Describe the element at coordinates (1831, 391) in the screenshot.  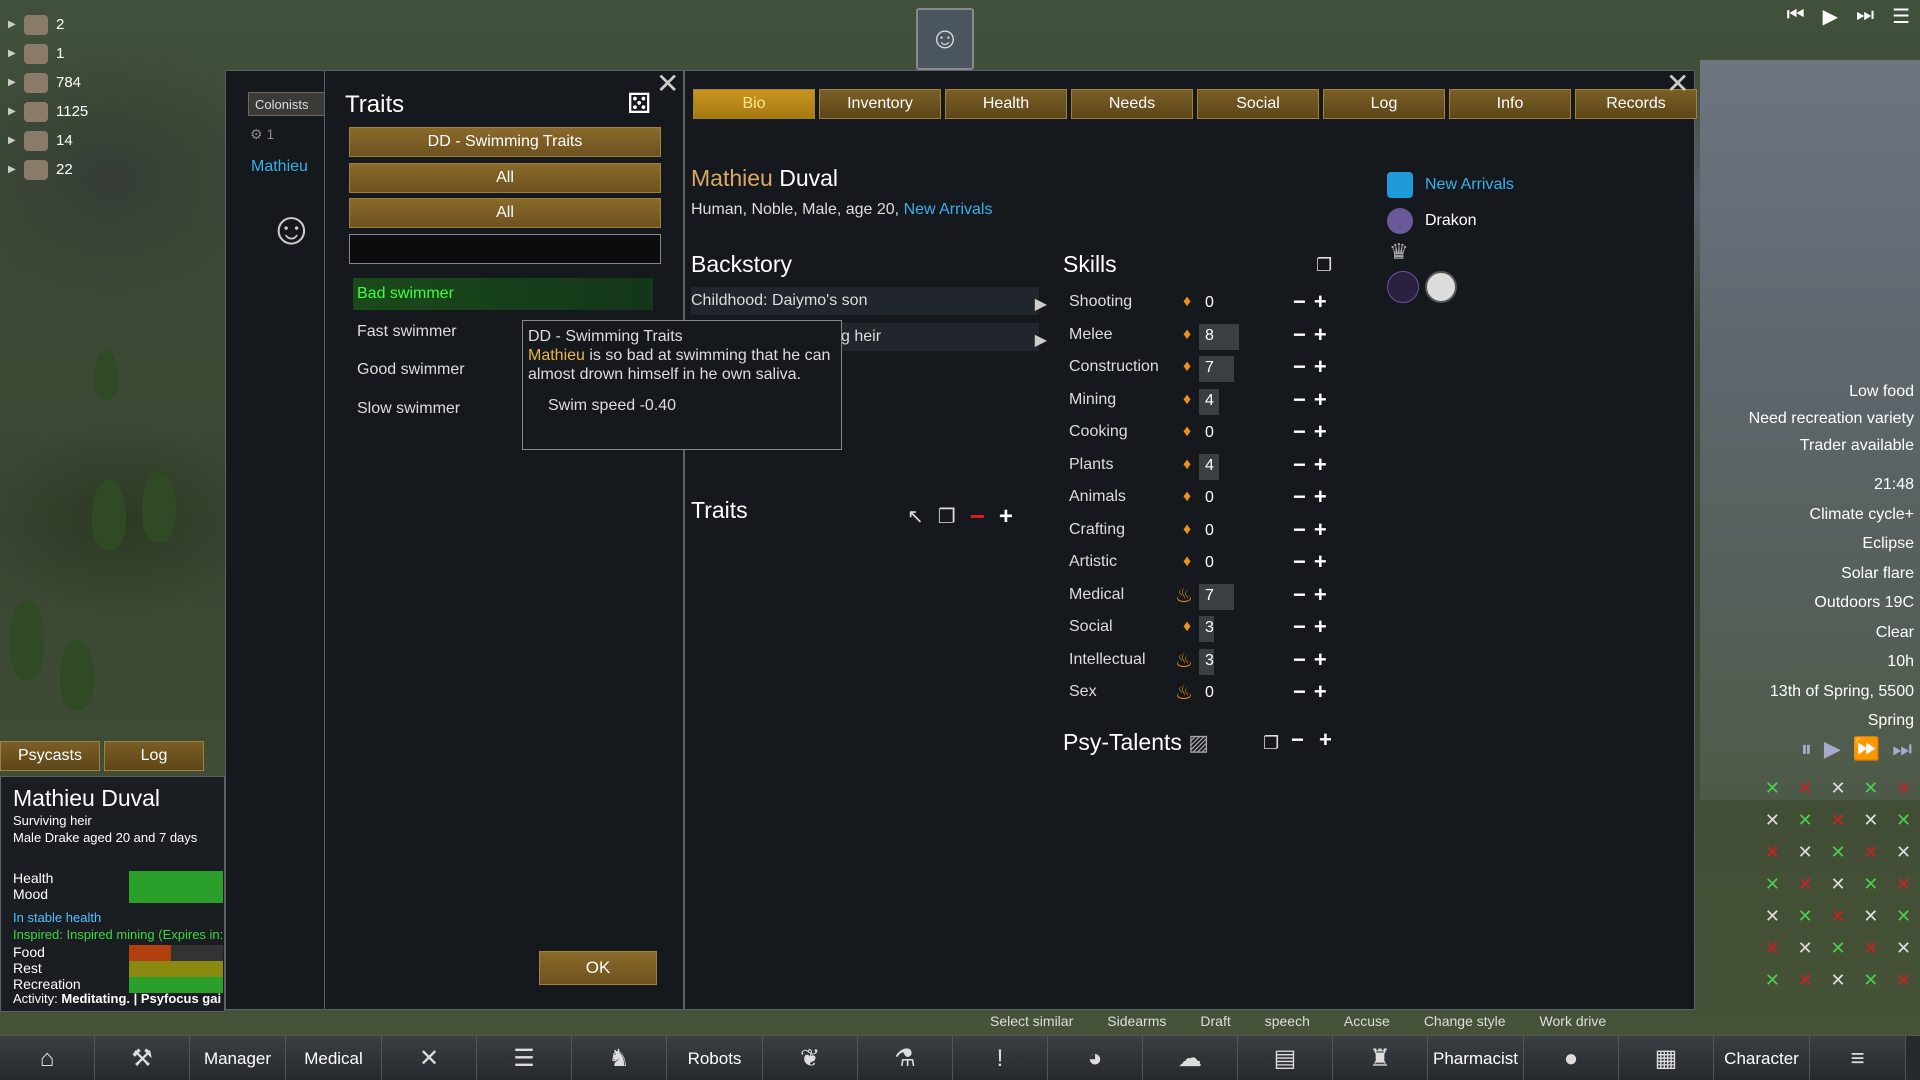
I see `alert-item: Low food` at that location.